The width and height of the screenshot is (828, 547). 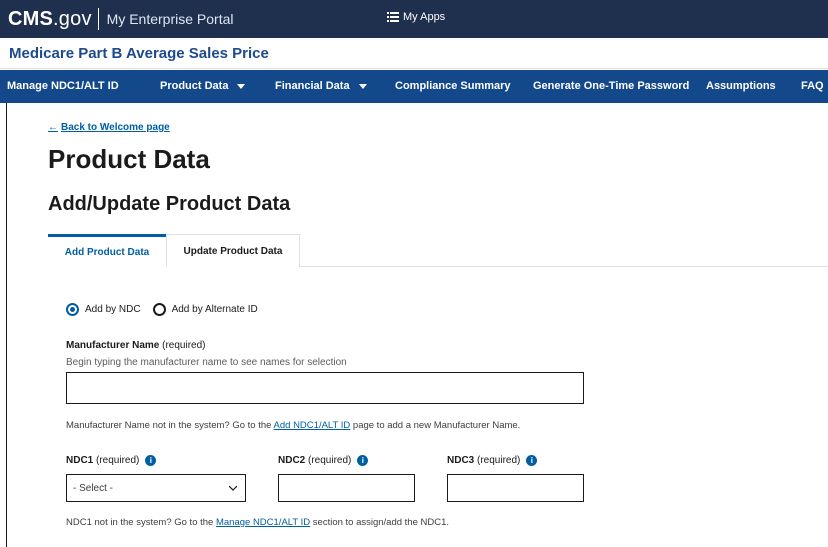 I want to click on radio-add-by-ndc-label: Add by NDC, so click(x=113, y=309).